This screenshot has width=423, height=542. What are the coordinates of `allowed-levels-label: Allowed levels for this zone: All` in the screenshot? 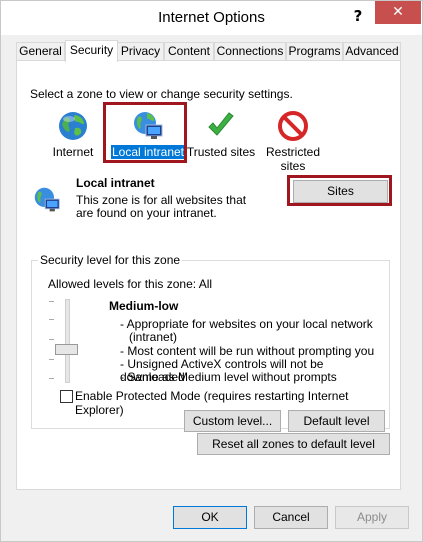 It's located at (130, 284).